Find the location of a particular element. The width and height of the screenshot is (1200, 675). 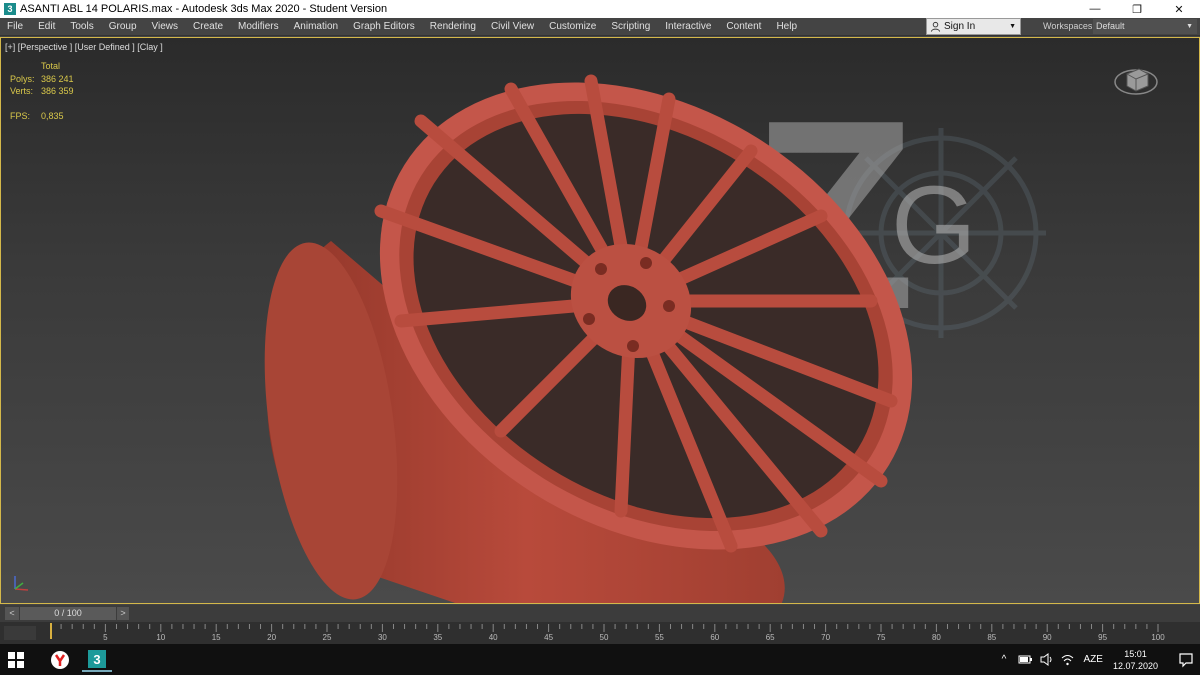

time-slider-bar: < 0 / 100 > is located at coordinates (600, 613).